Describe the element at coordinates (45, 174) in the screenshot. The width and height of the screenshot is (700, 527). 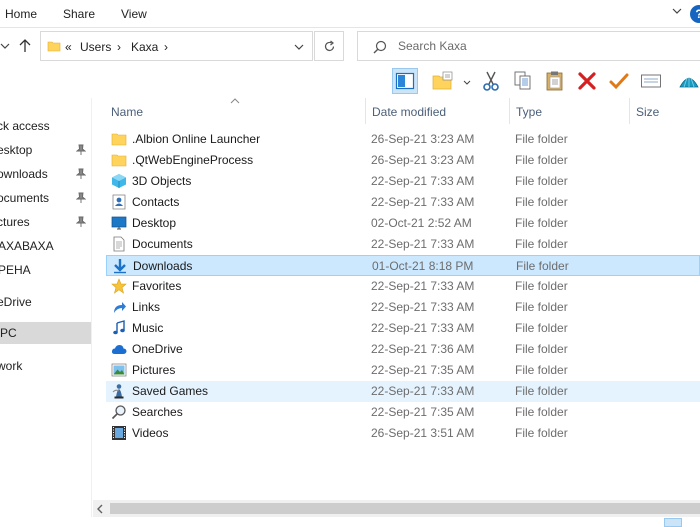
I see `nav-item-downloads: ownloads` at that location.